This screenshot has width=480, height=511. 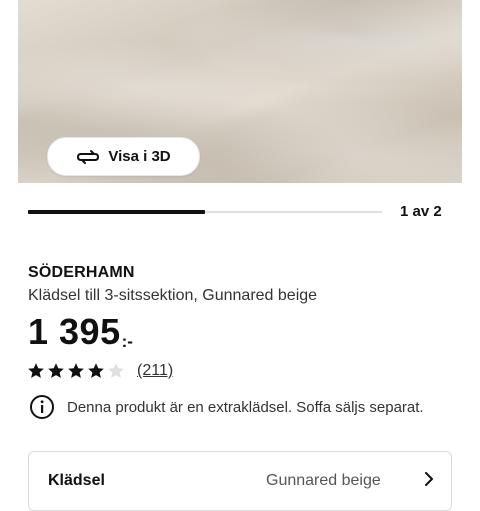 What do you see at coordinates (81, 272) in the screenshot?
I see `product-name: SÖDERHAMN` at bounding box center [81, 272].